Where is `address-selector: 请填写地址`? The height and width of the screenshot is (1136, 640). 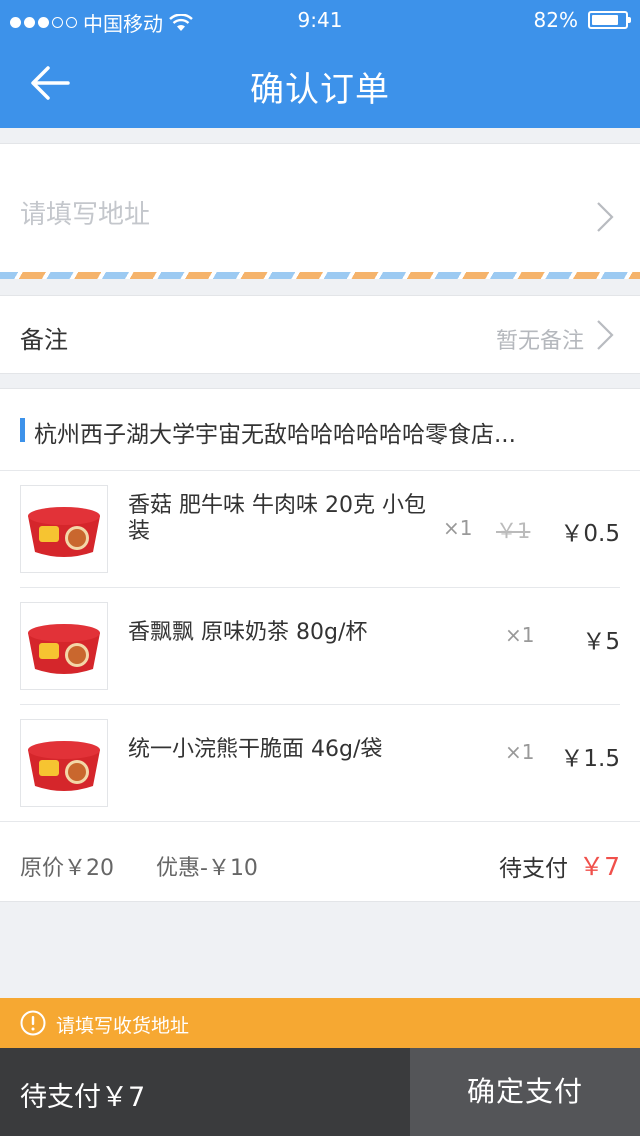
address-selector: 请填写地址 is located at coordinates (320, 211).